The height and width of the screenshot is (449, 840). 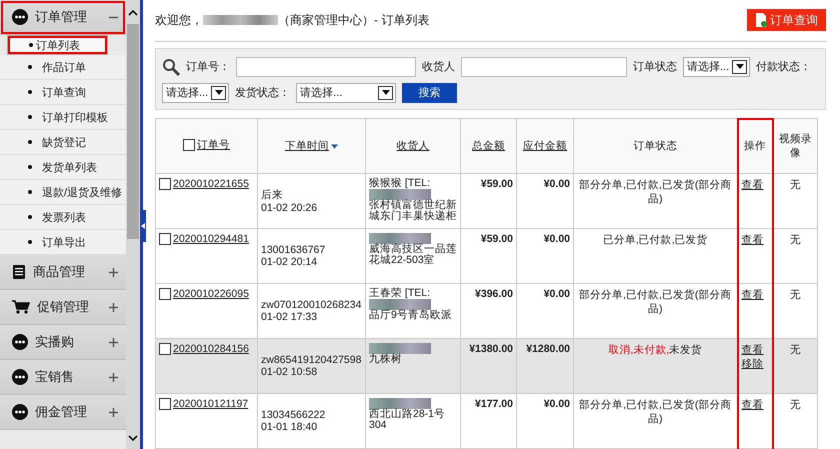 I want to click on menu-item: 发票列表, so click(x=63, y=217).